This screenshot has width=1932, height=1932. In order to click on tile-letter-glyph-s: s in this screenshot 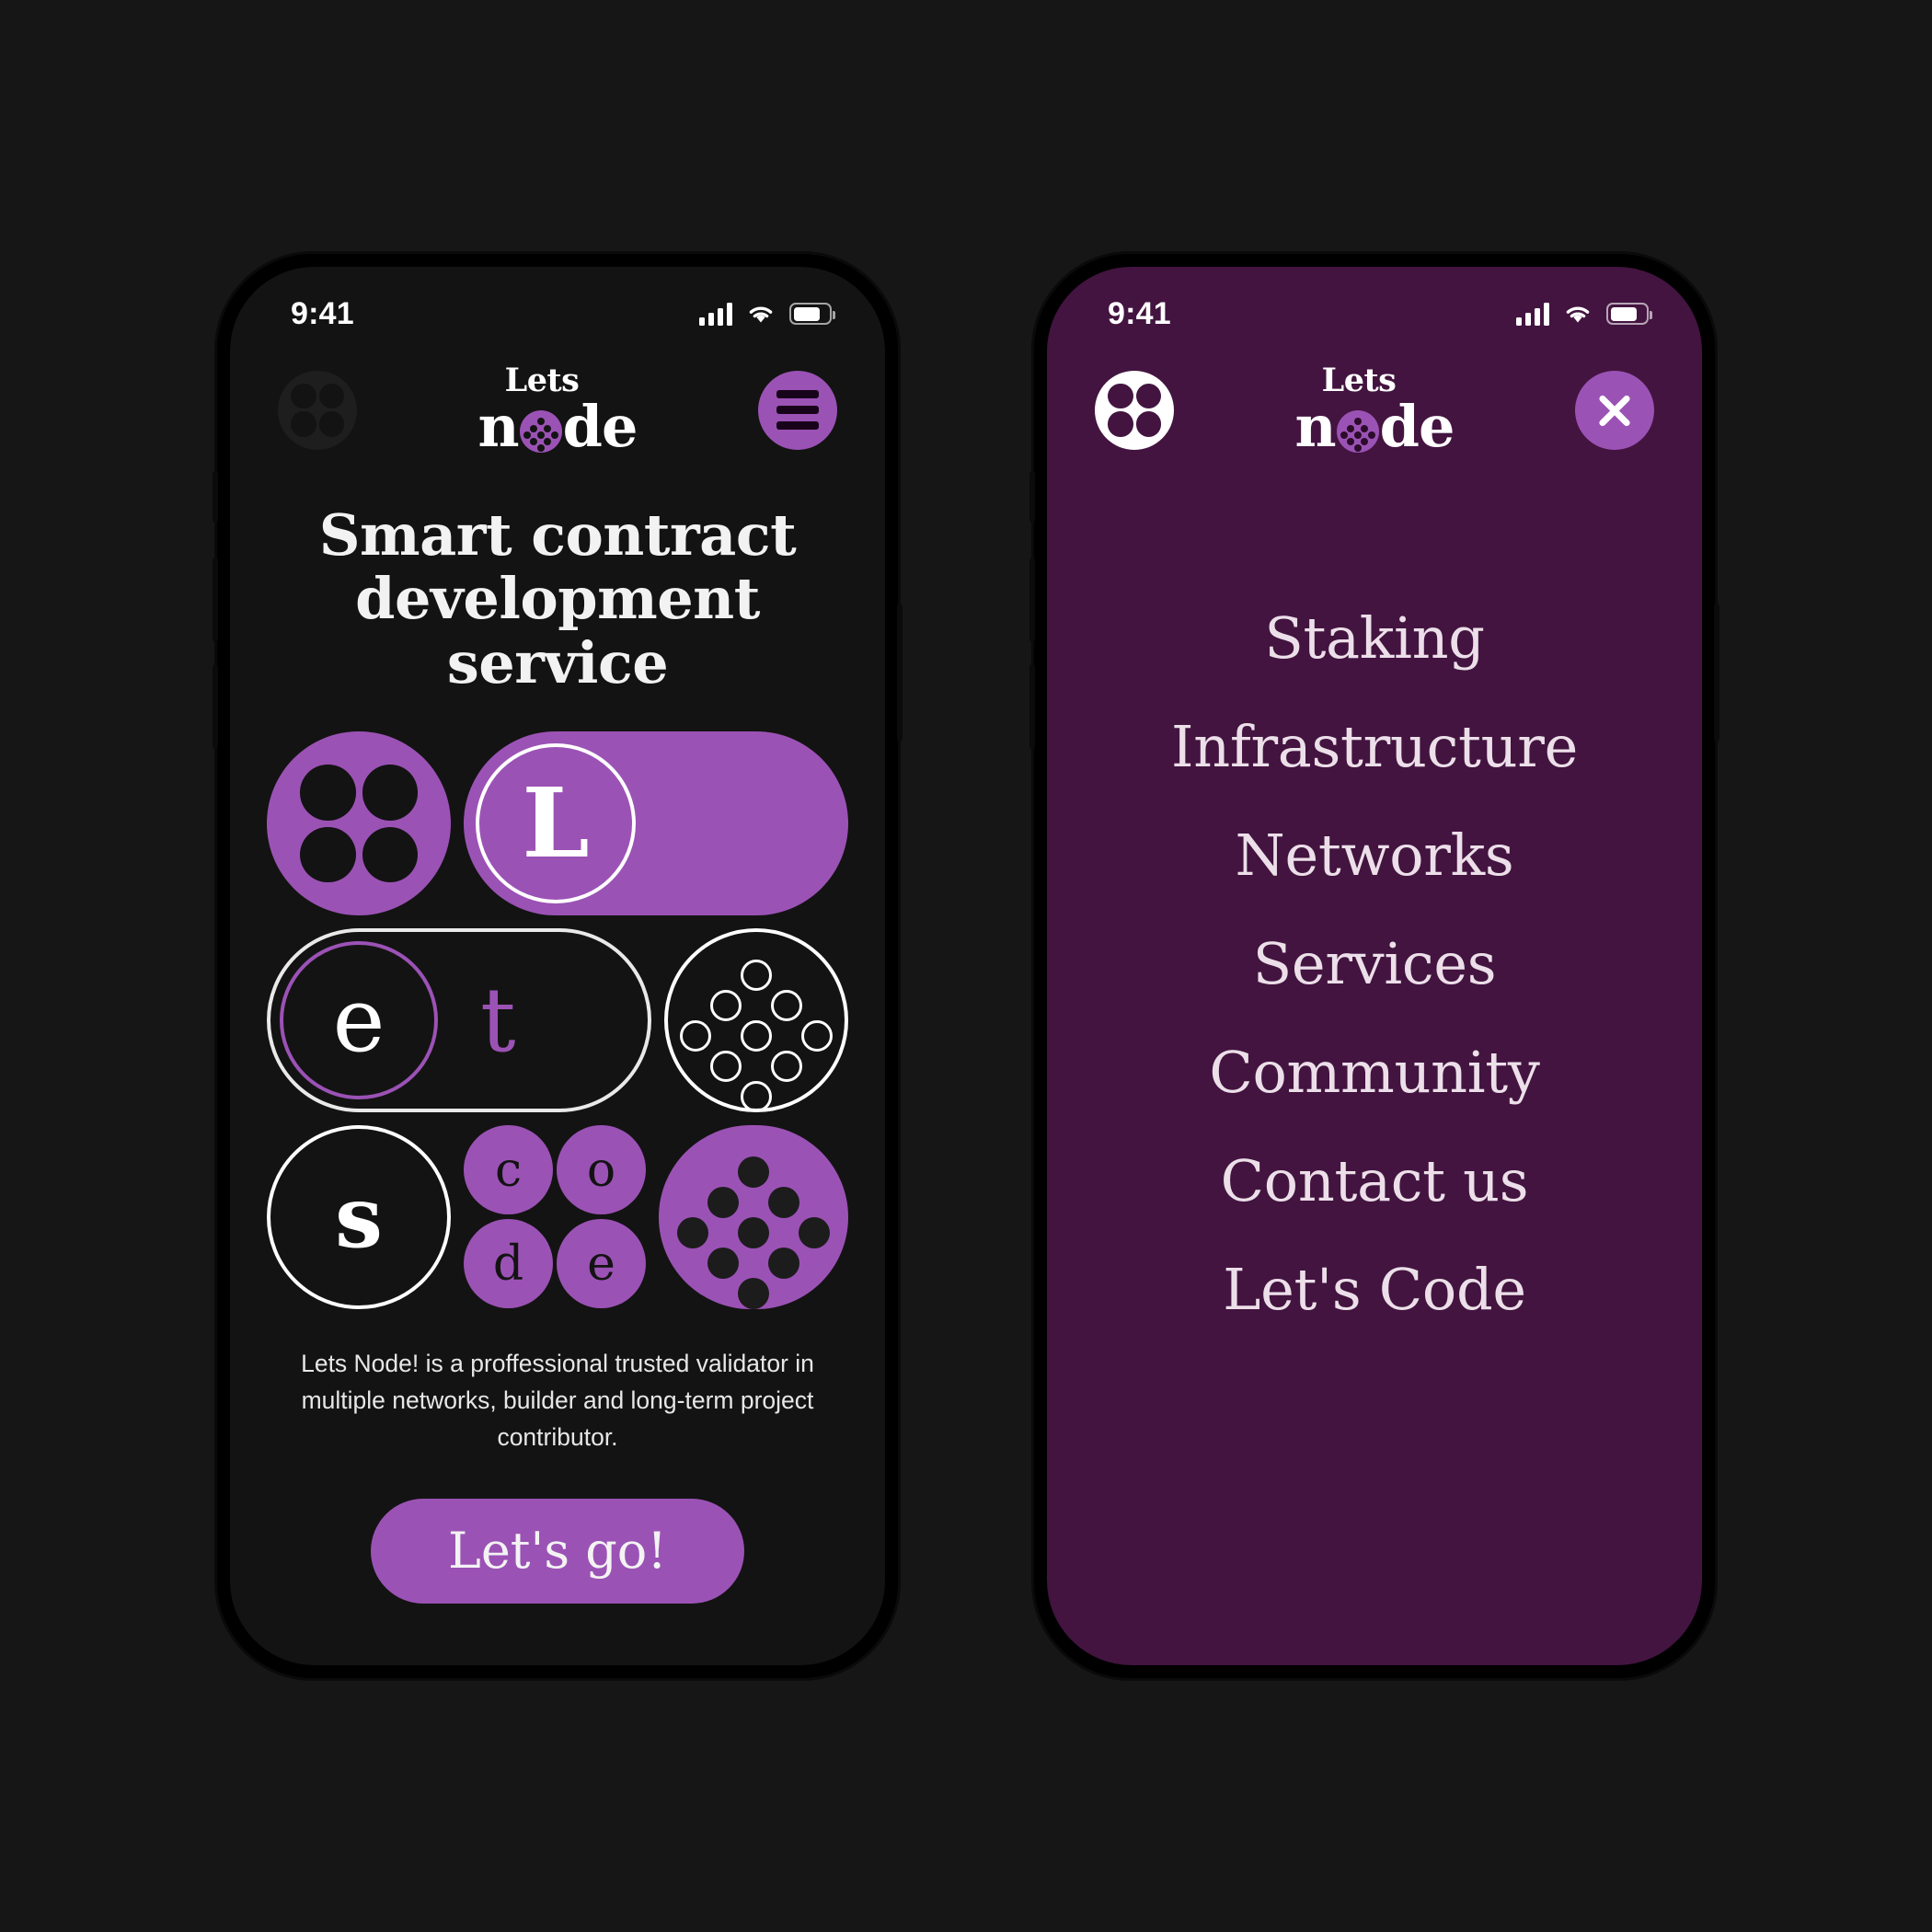, I will do `click(359, 1217)`.